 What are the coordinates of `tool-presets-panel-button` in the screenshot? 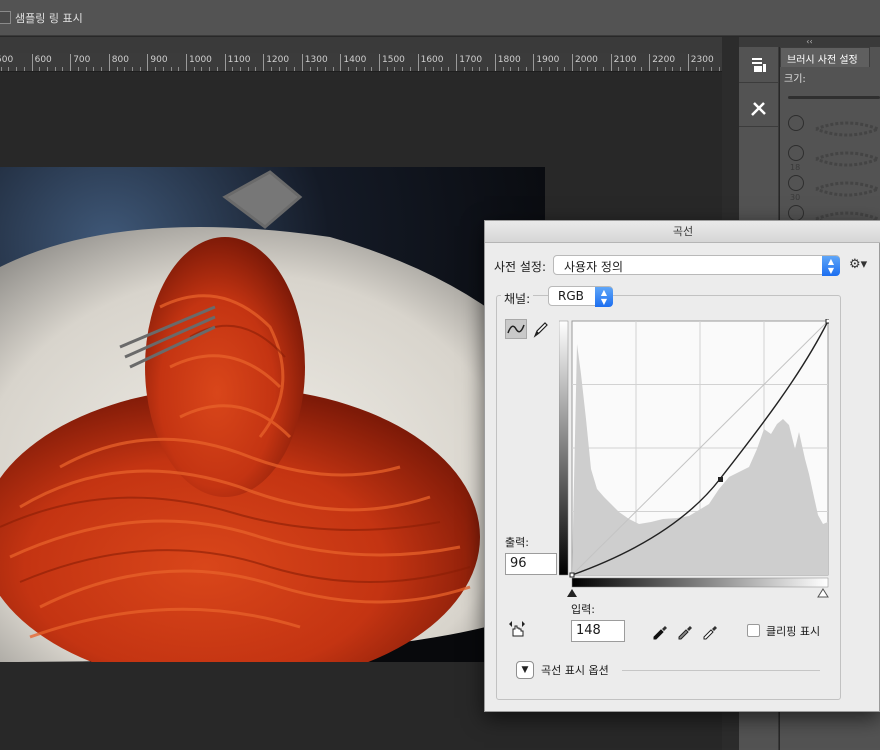 It's located at (758, 109).